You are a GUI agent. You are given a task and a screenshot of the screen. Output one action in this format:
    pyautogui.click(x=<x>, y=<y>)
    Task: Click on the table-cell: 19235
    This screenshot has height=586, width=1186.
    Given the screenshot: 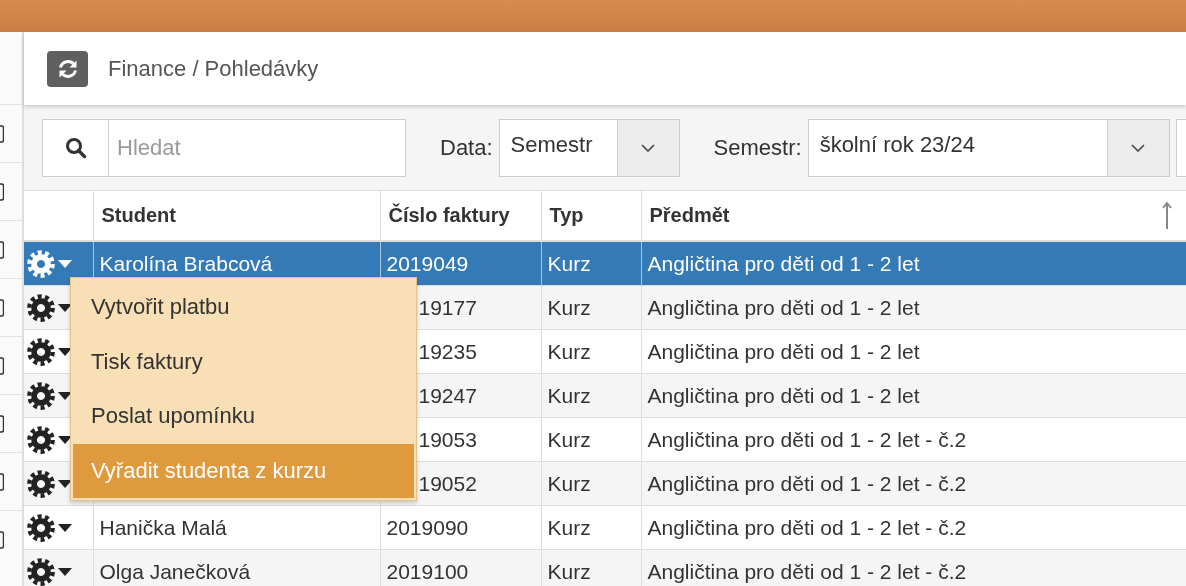 What is the action you would take?
    pyautogui.click(x=447, y=351)
    